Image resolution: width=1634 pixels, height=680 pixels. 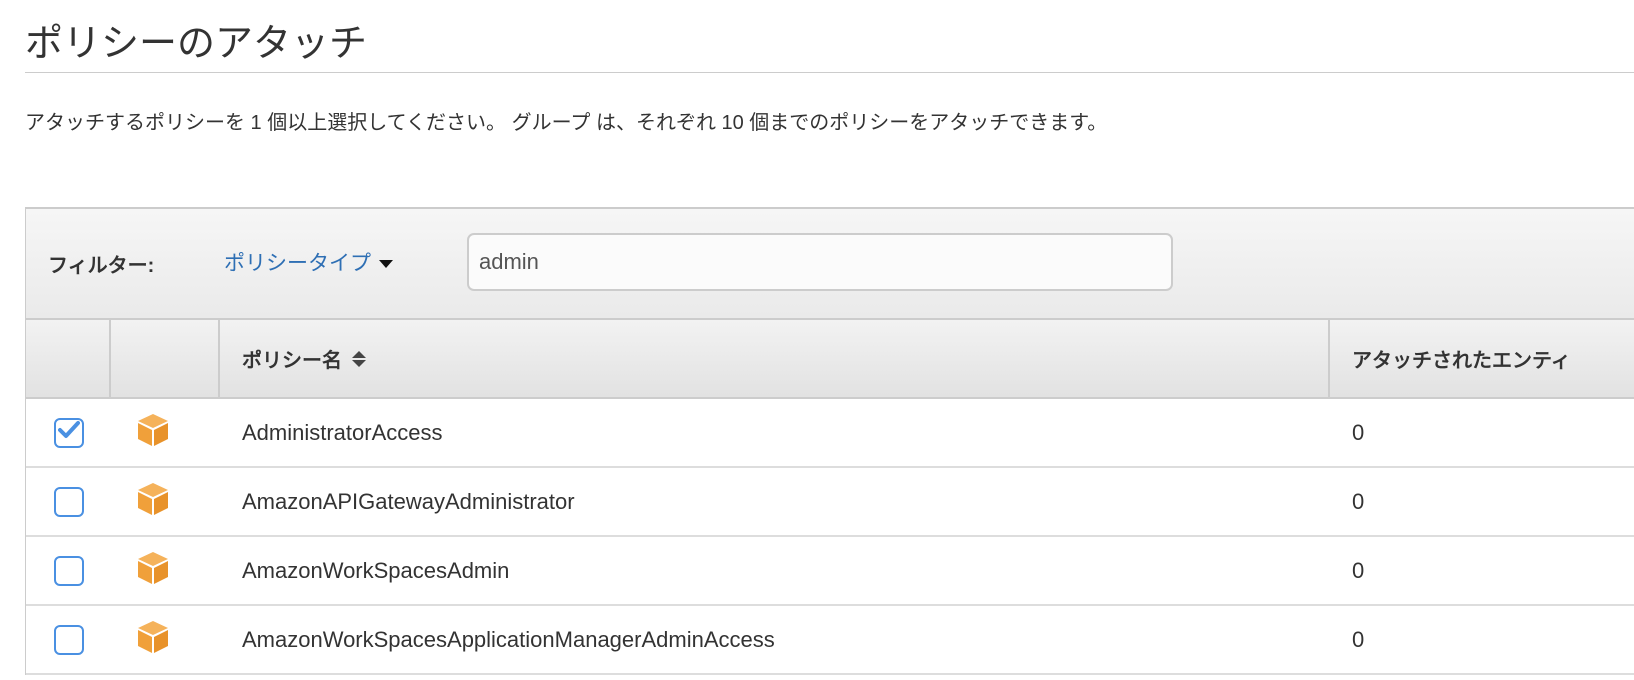 I want to click on title-divider, so click(x=829, y=72).